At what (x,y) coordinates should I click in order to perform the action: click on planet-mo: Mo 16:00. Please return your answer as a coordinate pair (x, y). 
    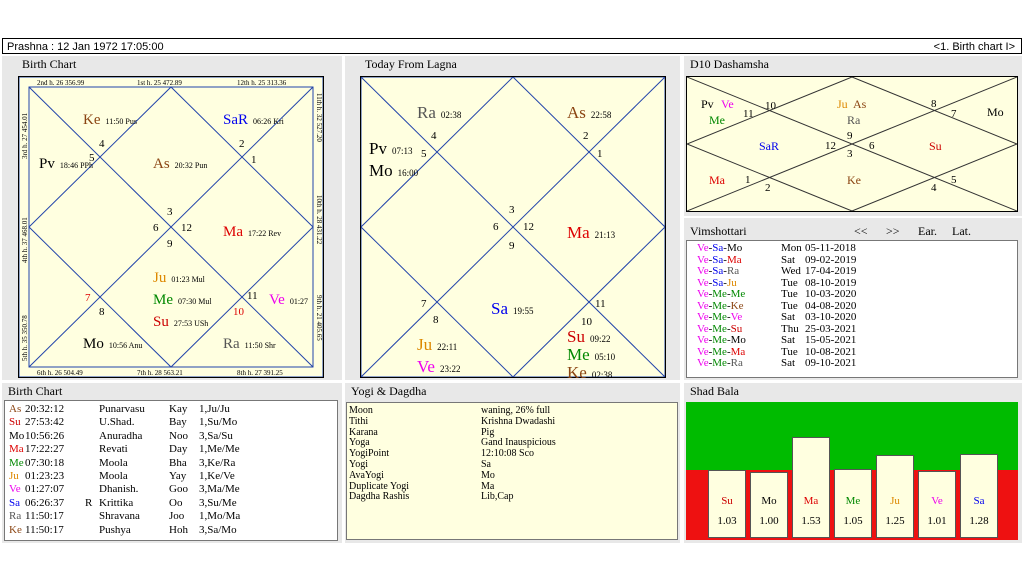
    Looking at the image, I should click on (393, 171).